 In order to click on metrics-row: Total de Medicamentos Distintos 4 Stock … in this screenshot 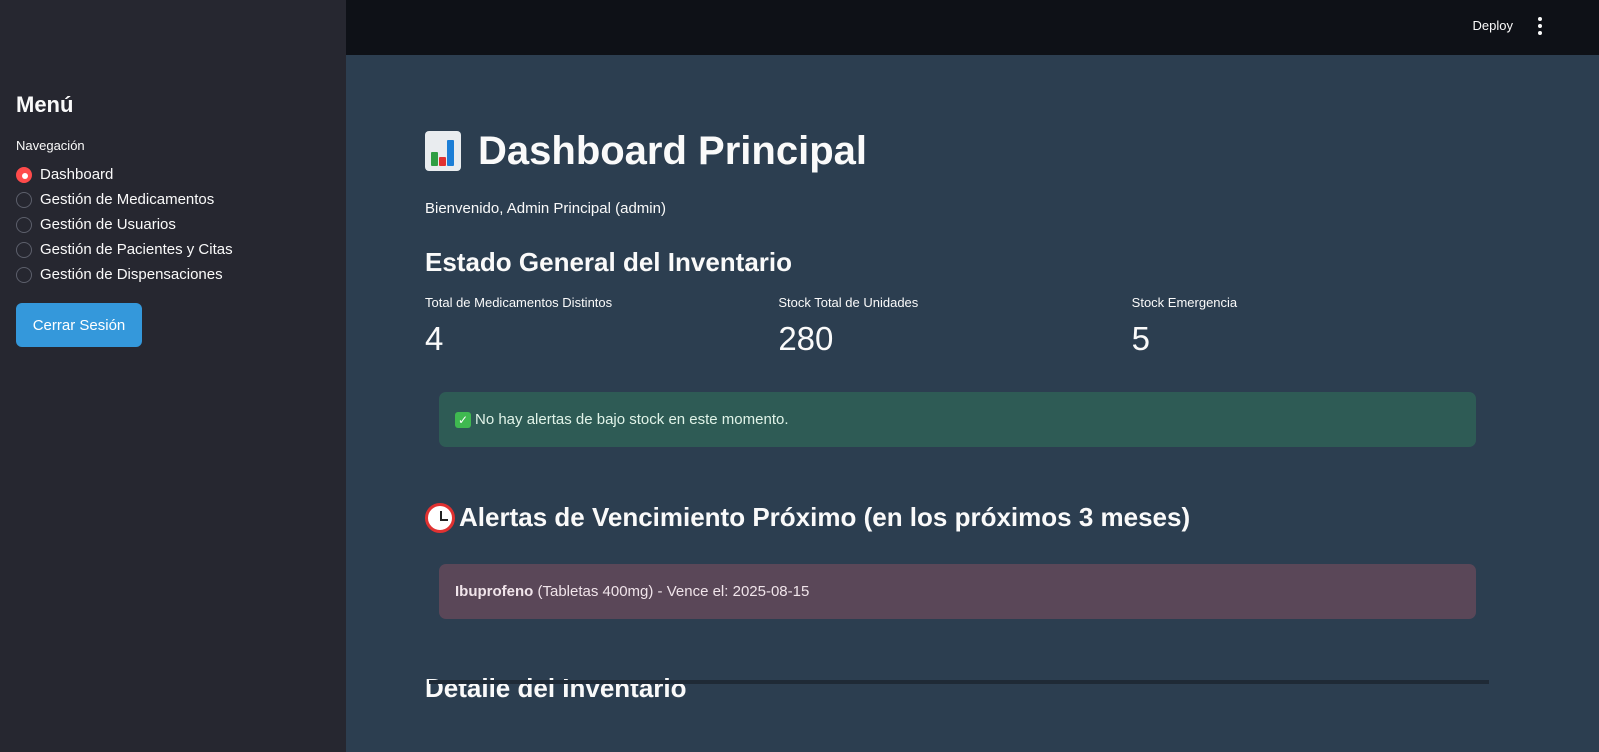, I will do `click(955, 326)`.